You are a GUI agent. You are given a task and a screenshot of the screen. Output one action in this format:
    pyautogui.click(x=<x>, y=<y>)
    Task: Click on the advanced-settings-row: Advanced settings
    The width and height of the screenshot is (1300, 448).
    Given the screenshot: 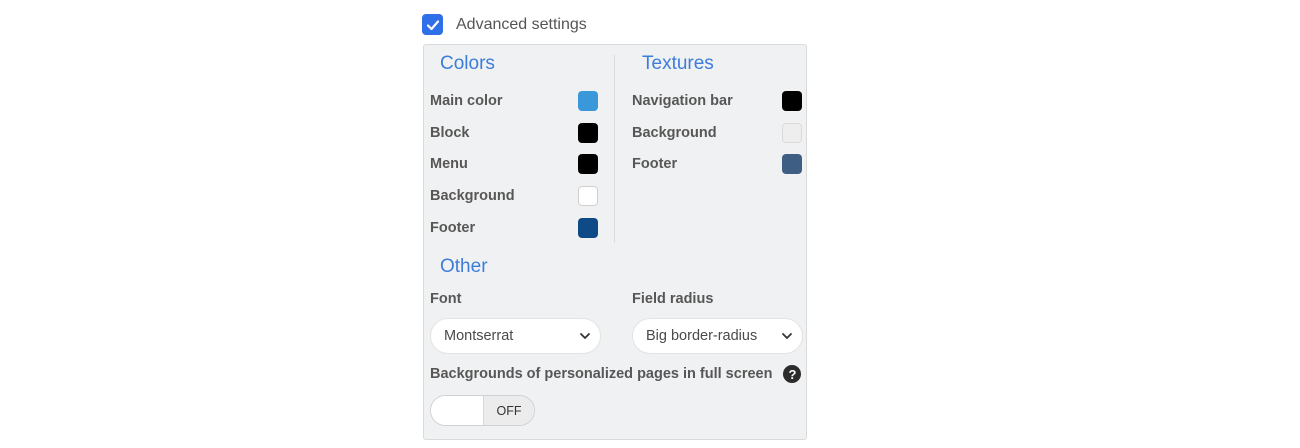 What is the action you would take?
    pyautogui.click(x=504, y=24)
    